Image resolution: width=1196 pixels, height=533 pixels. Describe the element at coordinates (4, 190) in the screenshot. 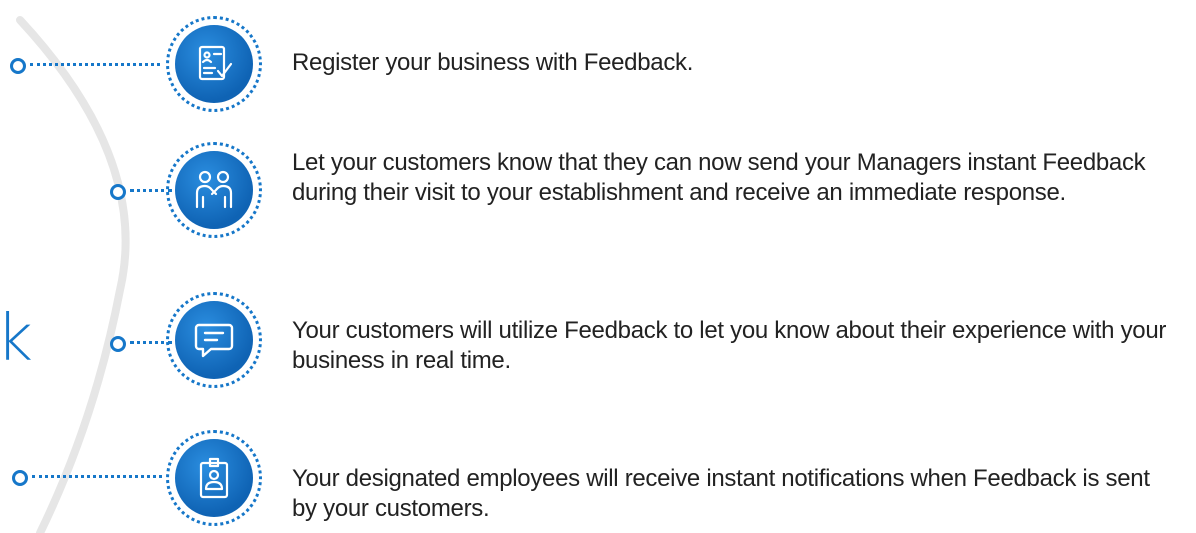

I see `cropped-letter-arc` at that location.